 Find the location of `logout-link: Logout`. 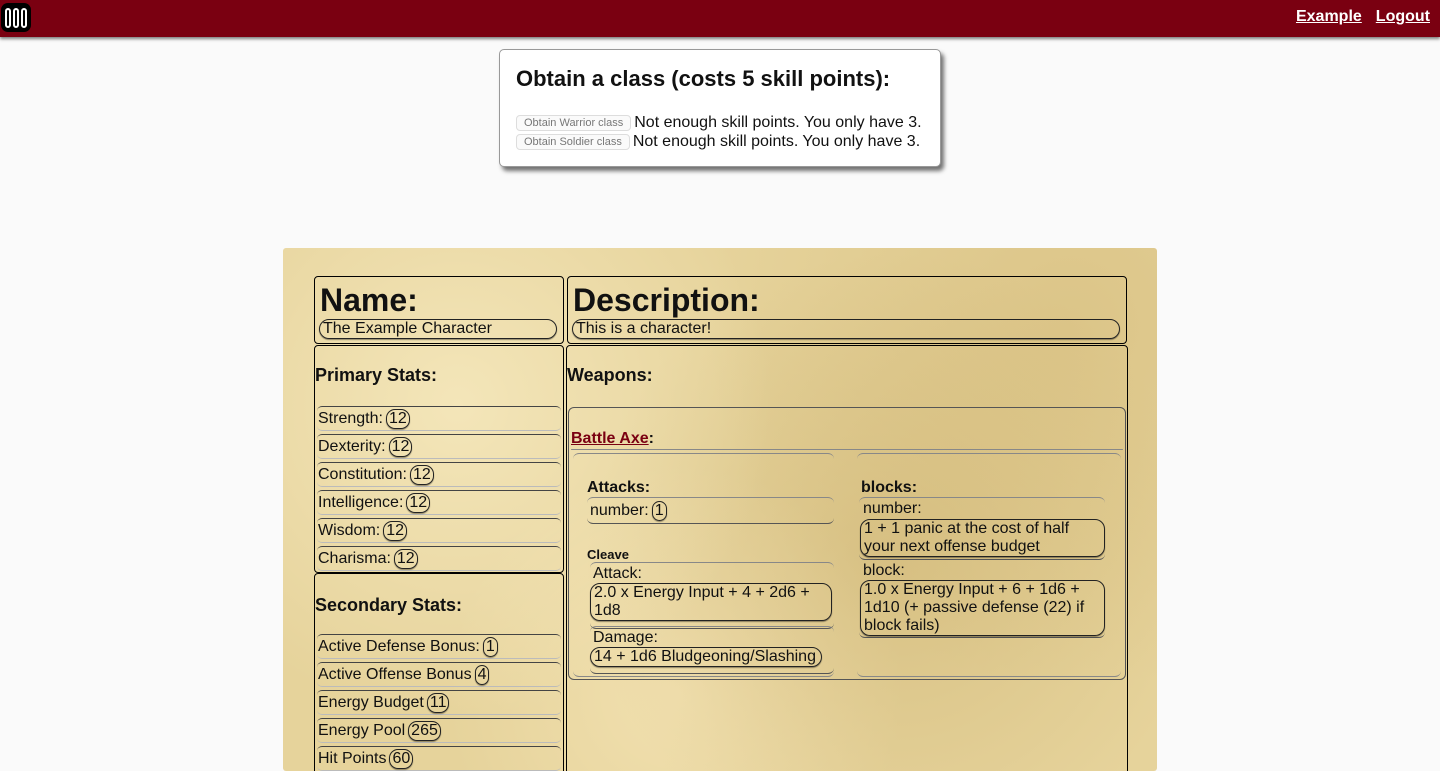

logout-link: Logout is located at coordinates (1403, 17).